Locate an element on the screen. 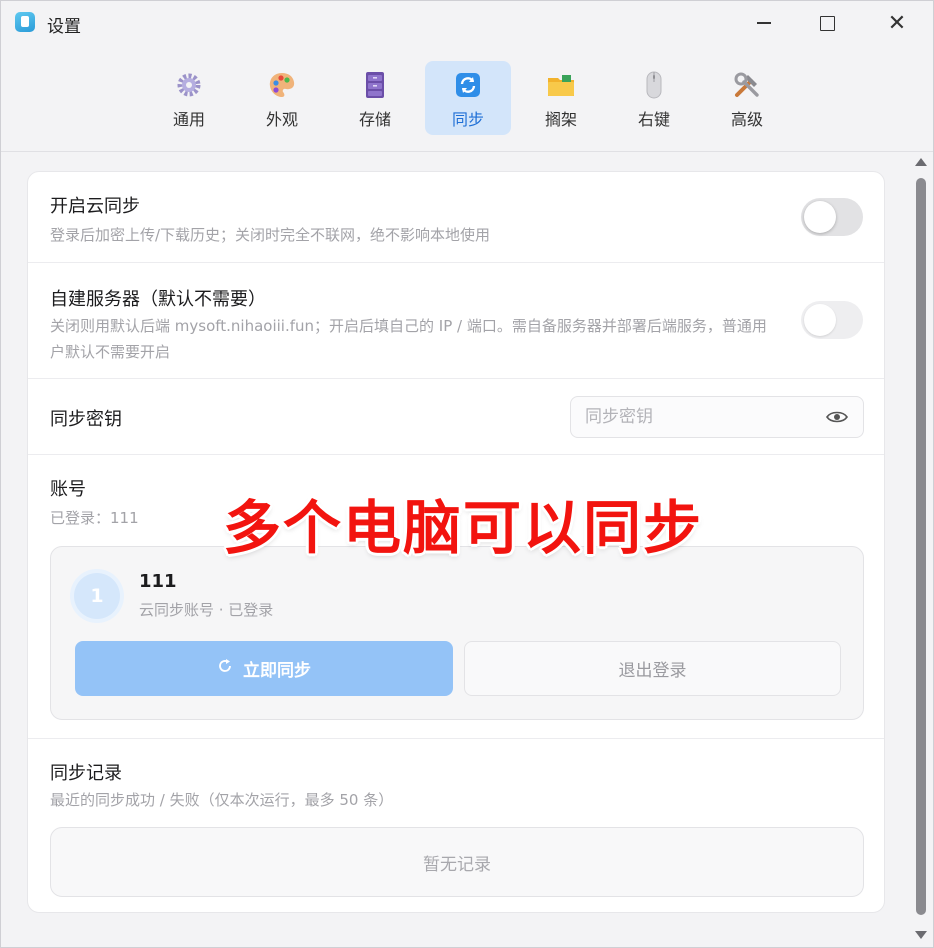 The image size is (934, 948). tab-appearance: 外观 is located at coordinates (282, 98).